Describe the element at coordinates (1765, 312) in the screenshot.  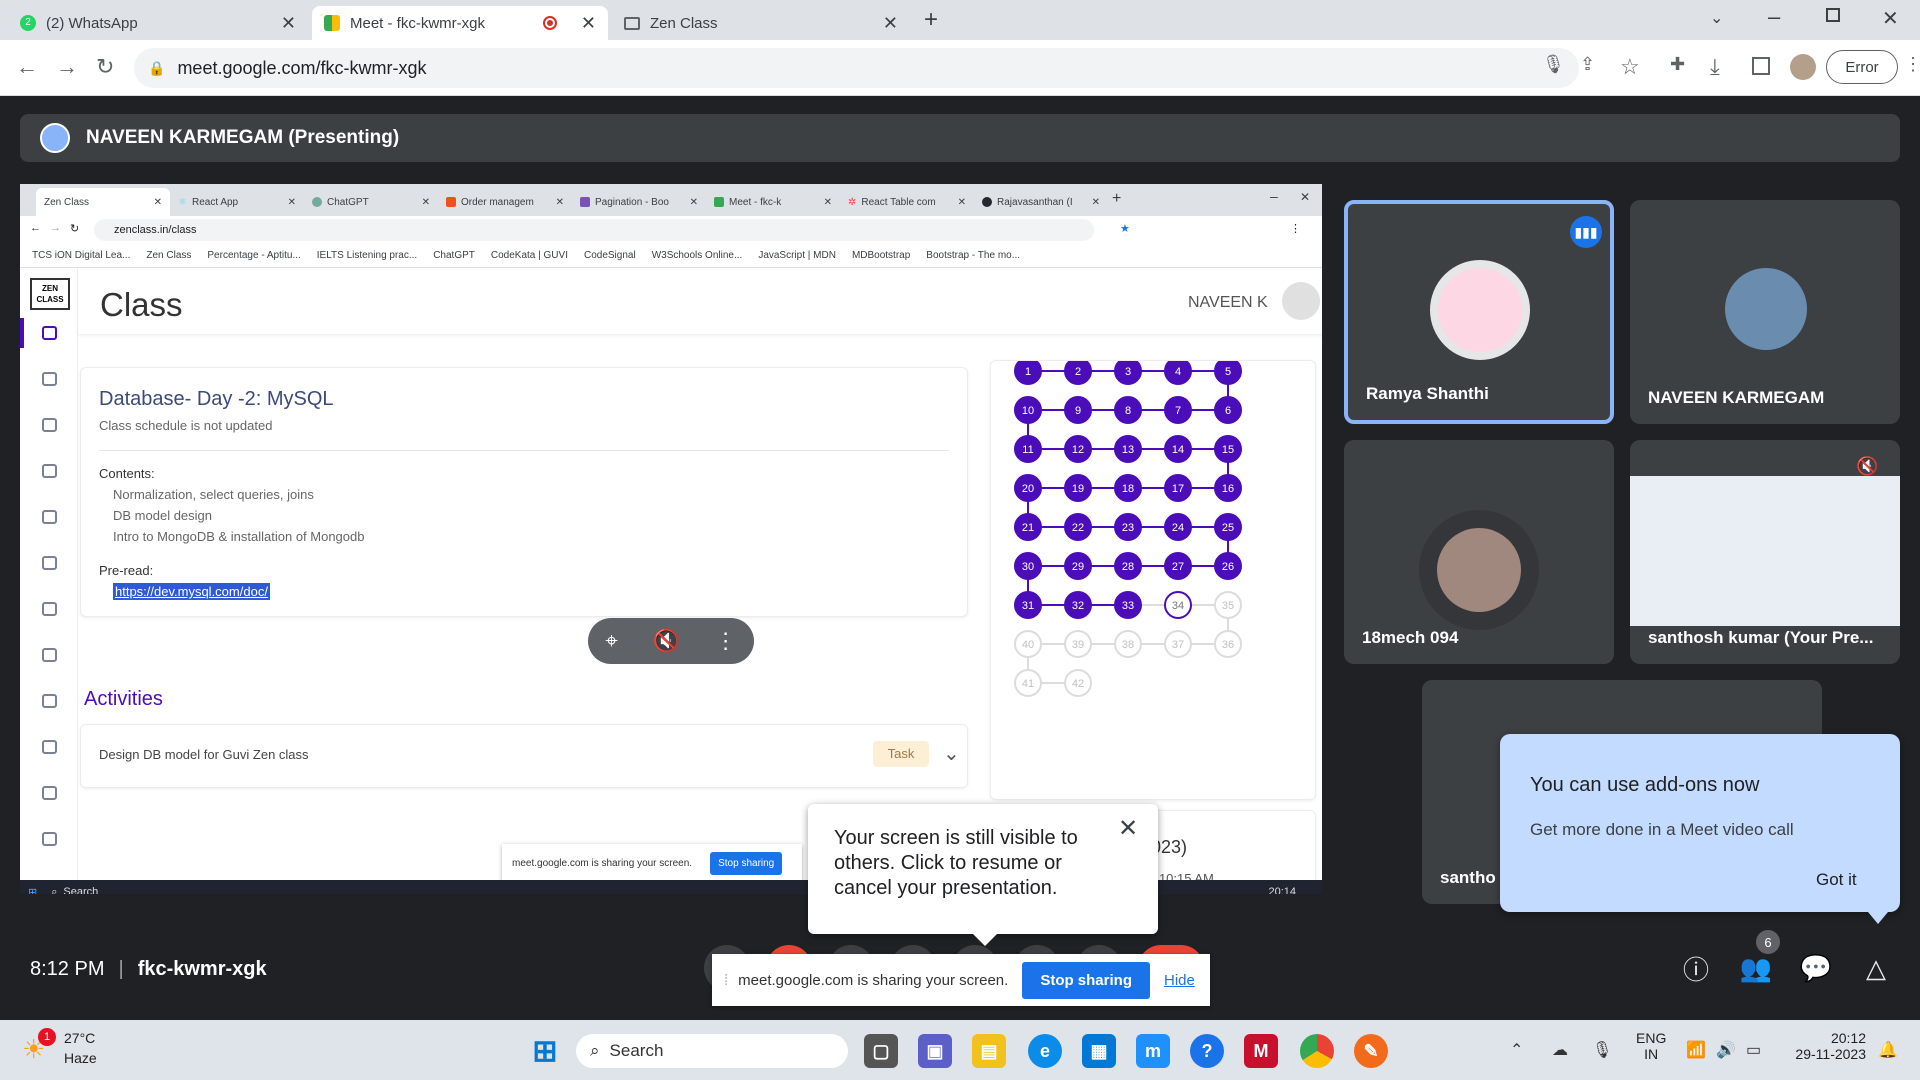
I see `participant-tile: NAVEEN KARMEGAM` at that location.